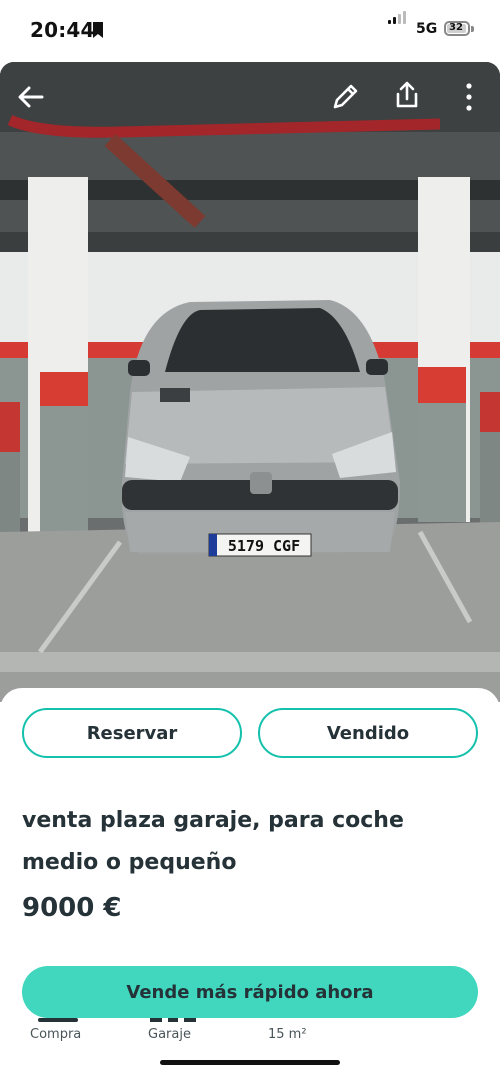  What do you see at coordinates (250, 31) in the screenshot?
I see `status-bar: 20:44 5G 32` at bounding box center [250, 31].